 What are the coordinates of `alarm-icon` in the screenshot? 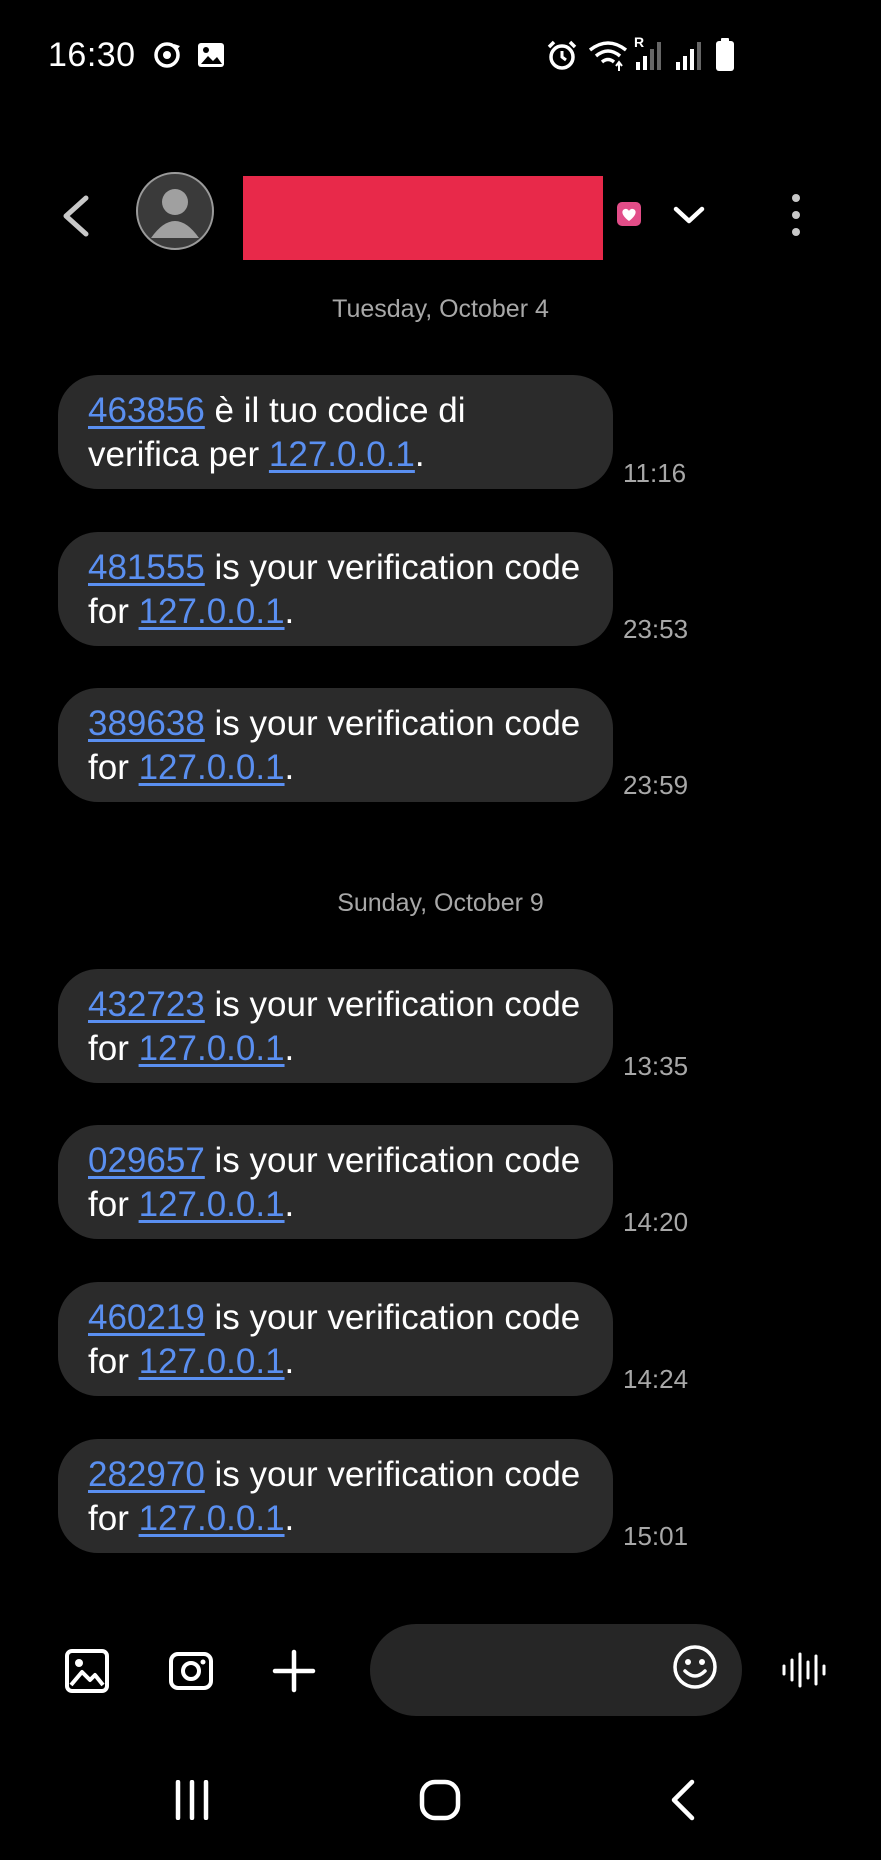 It's located at (562, 58).